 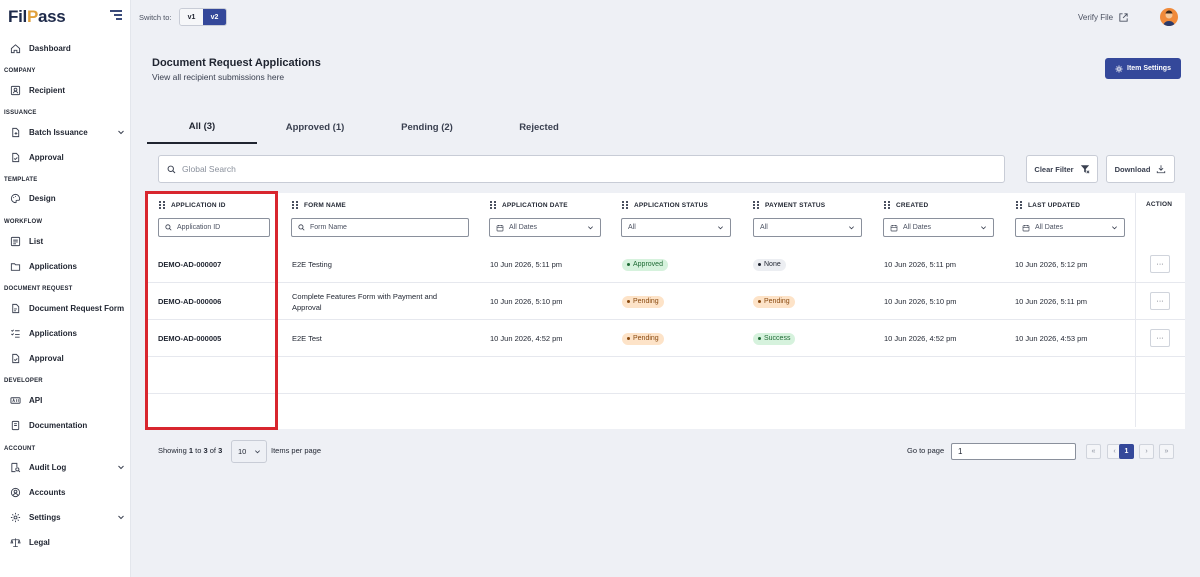 I want to click on application-status-cell: Pending, so click(x=643, y=301).